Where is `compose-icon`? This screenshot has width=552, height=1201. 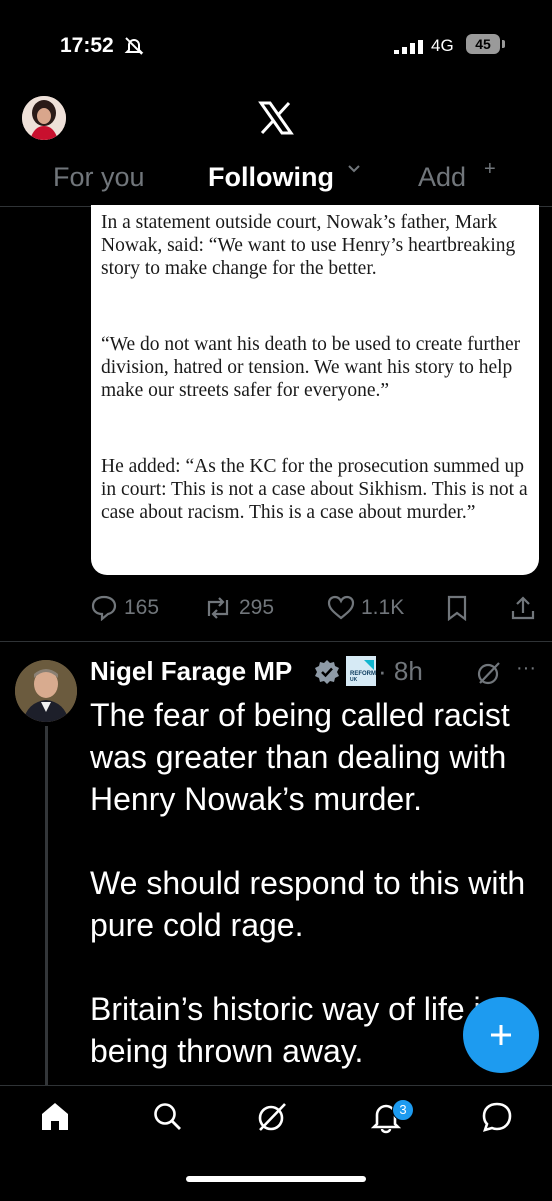 compose-icon is located at coordinates (501, 1035).